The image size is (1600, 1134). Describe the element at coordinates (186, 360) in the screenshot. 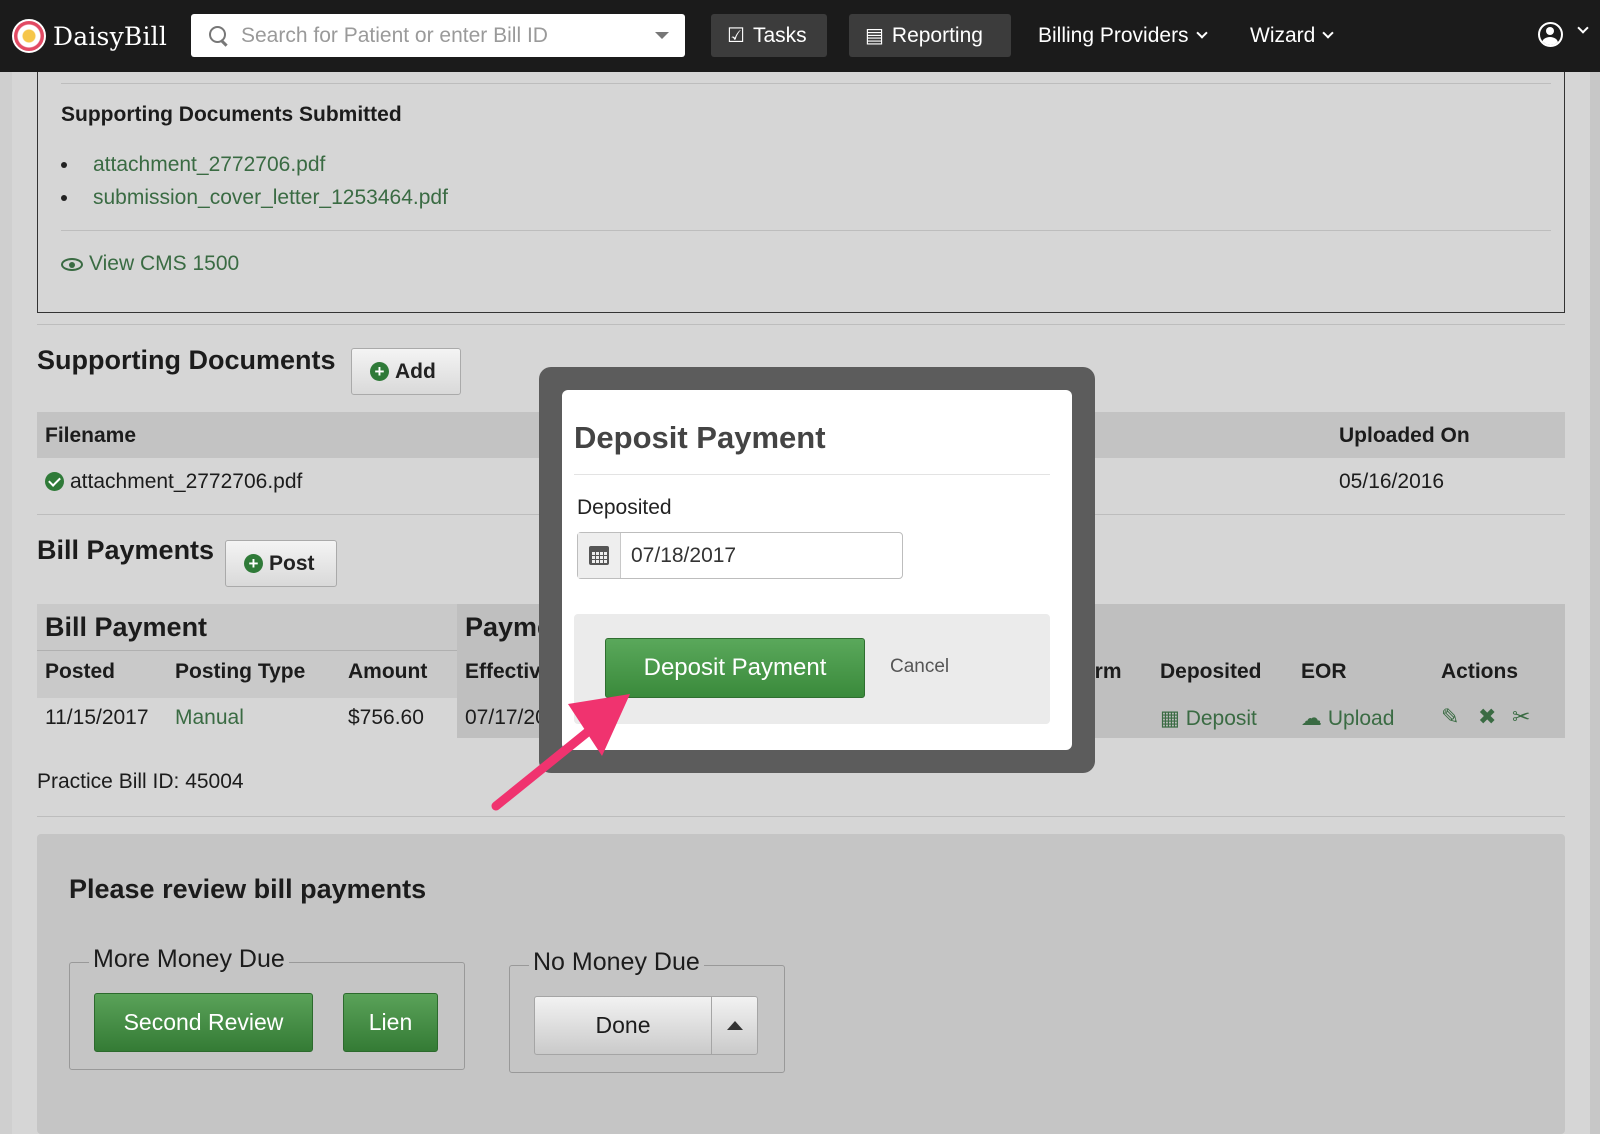

I see `supporting-documents-title: Supporting Documents` at that location.